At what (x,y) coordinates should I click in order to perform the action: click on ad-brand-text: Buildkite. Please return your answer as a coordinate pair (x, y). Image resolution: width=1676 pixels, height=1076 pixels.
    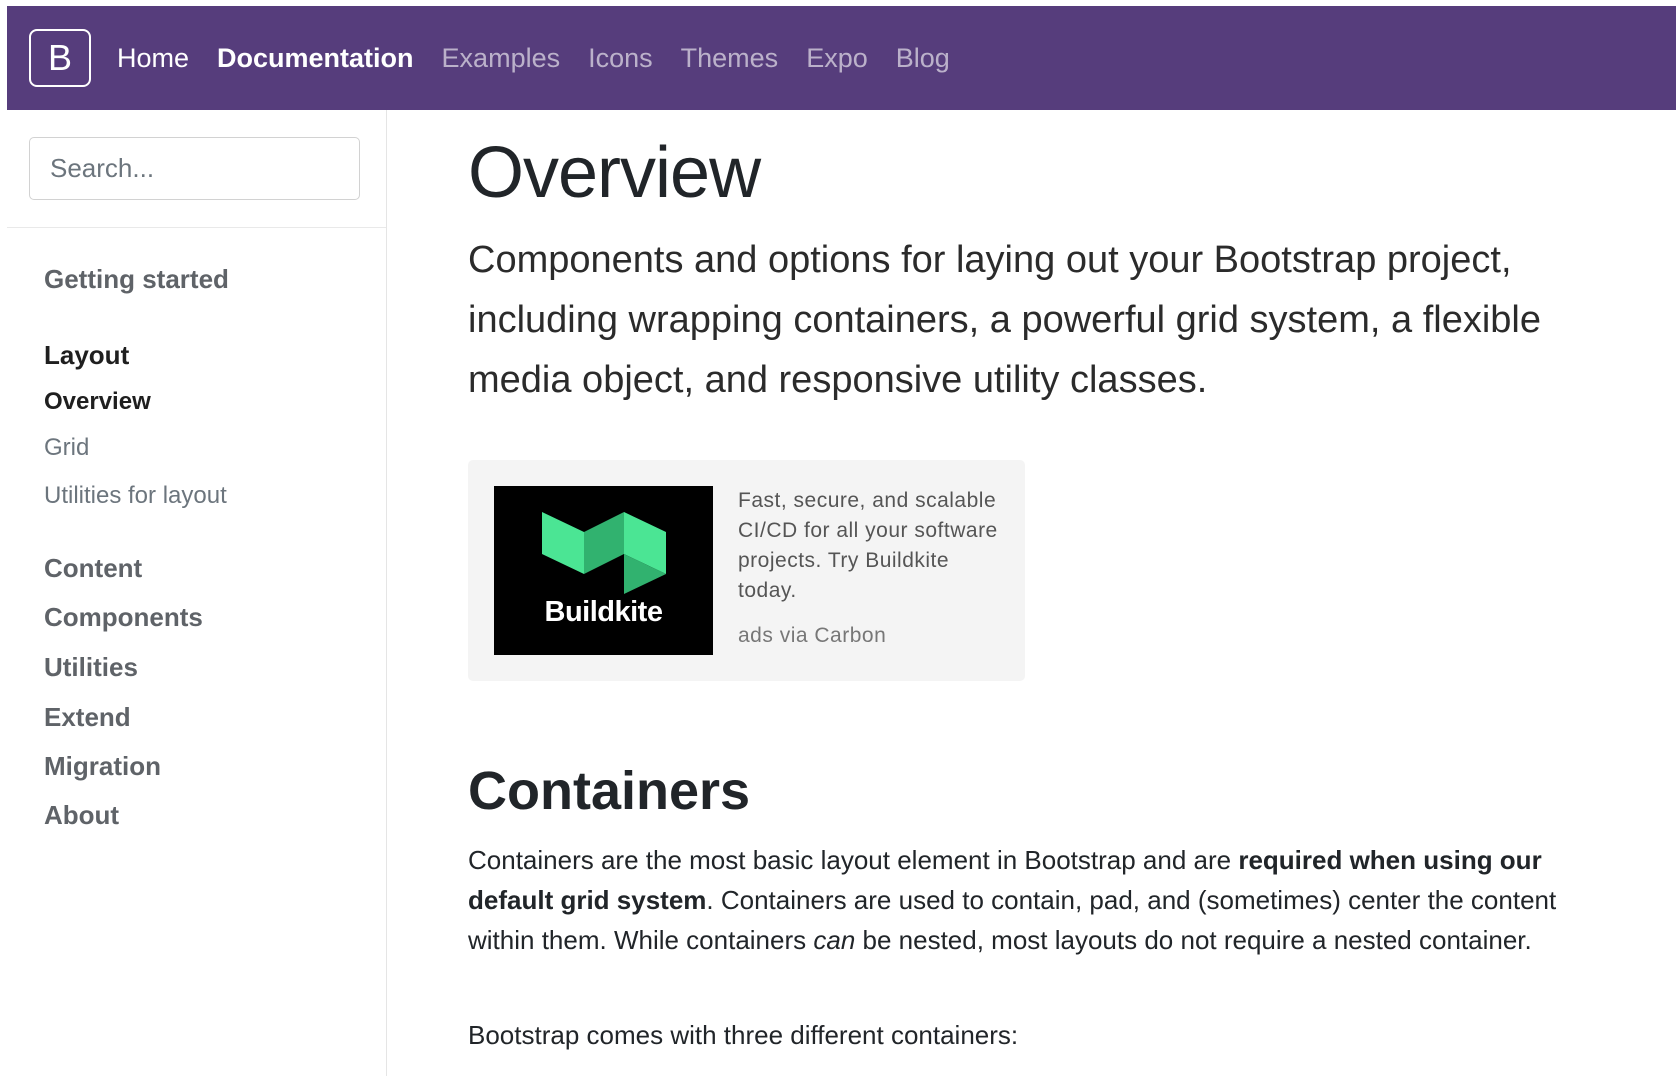
    Looking at the image, I should click on (603, 612).